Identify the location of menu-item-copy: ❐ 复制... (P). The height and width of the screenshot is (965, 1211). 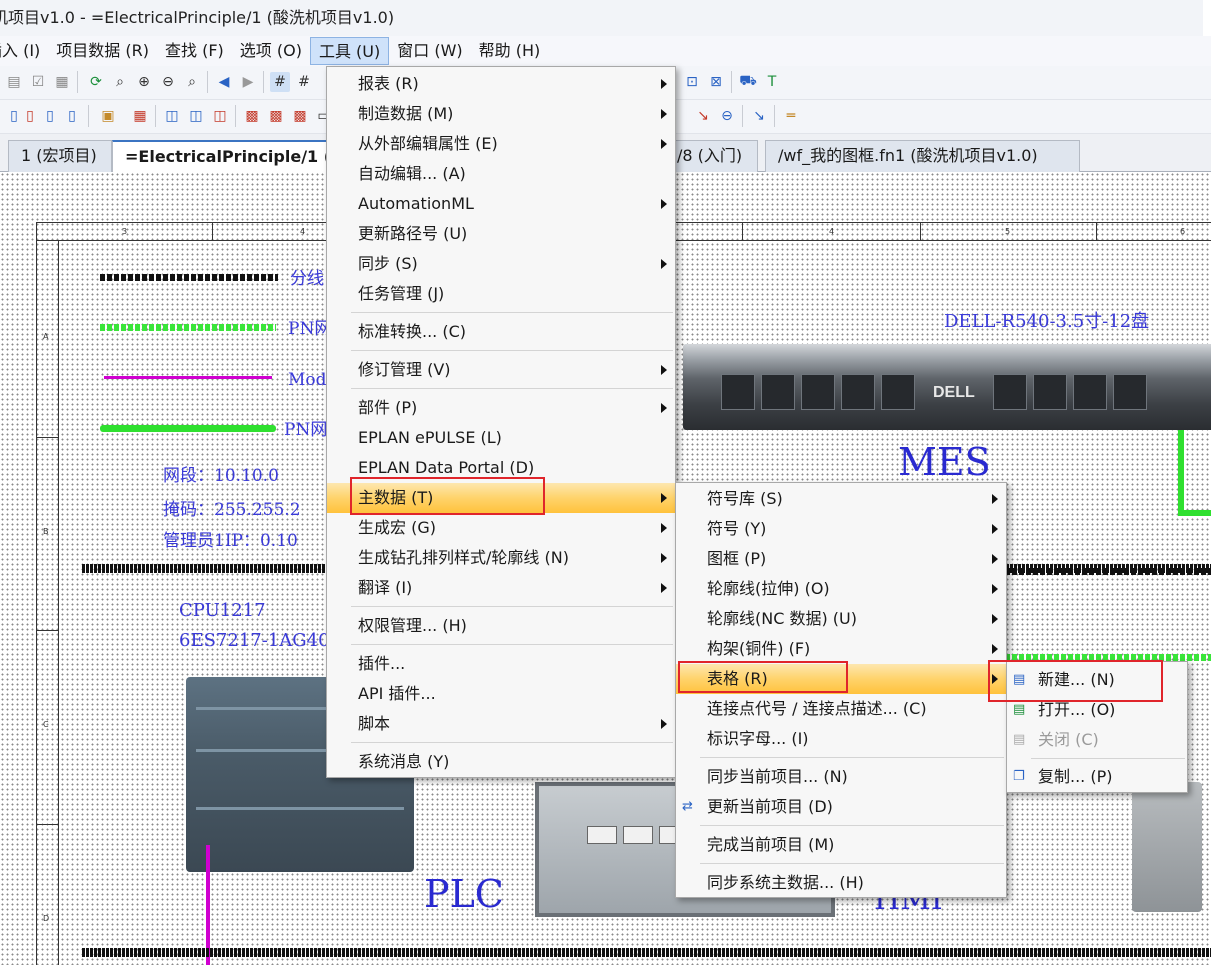
(1097, 777).